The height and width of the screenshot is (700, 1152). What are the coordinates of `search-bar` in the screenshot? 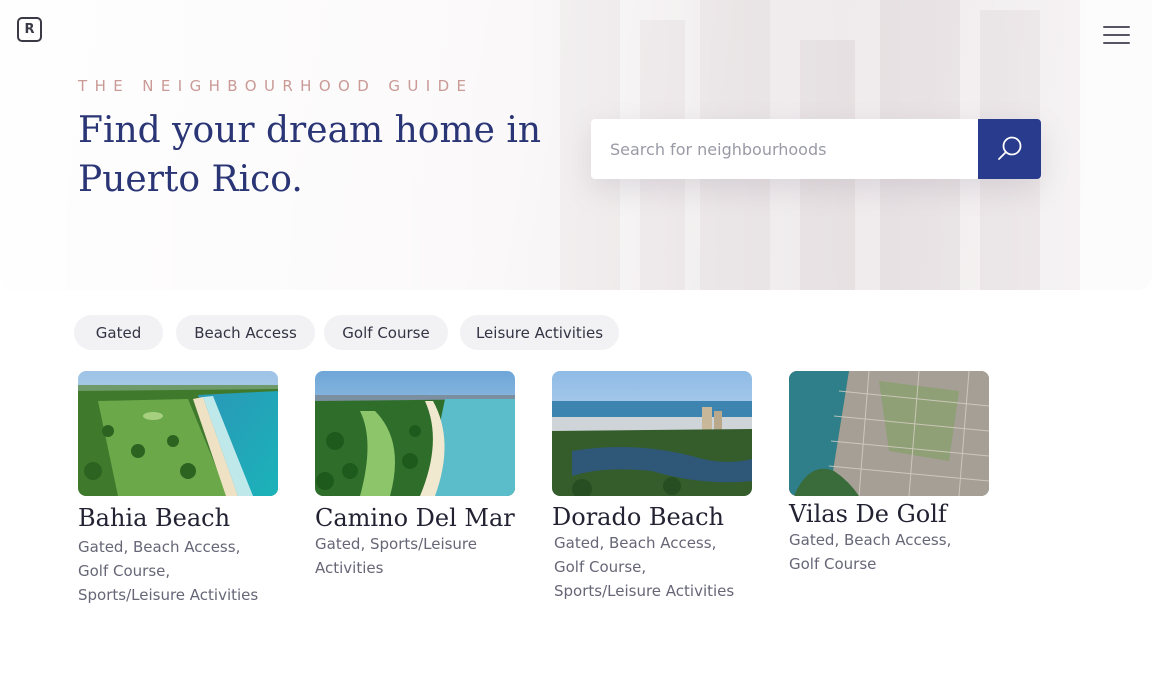 It's located at (816, 149).